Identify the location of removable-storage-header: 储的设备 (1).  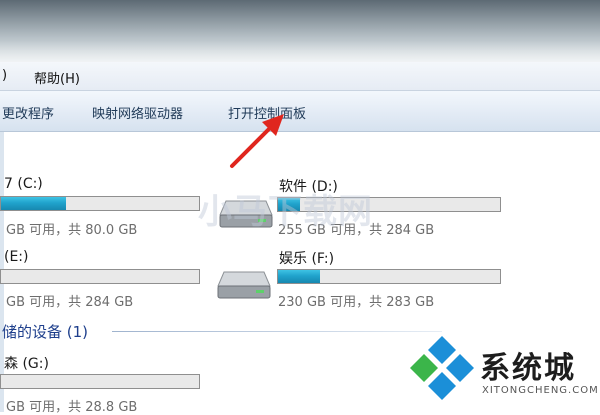
(45, 331).